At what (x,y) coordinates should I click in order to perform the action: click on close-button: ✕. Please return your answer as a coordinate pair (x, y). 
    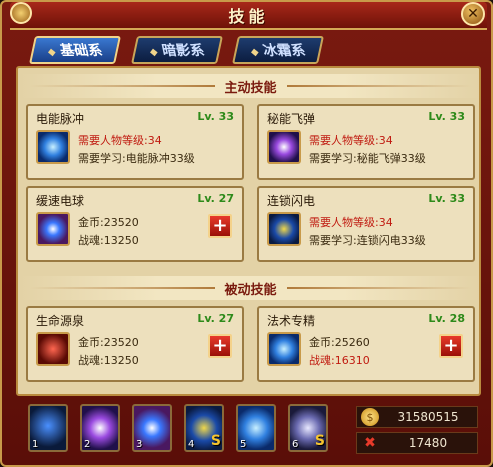
    Looking at the image, I should click on (473, 14).